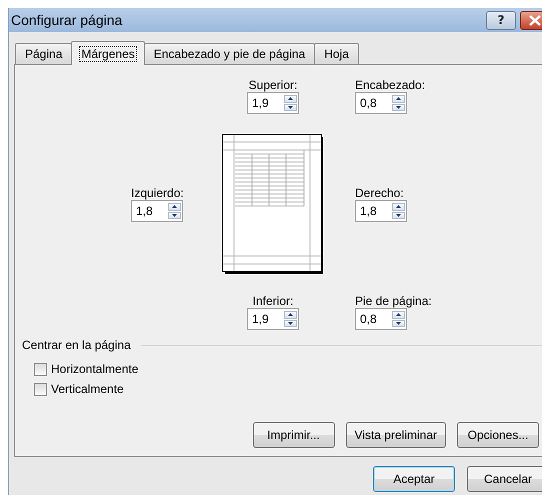 This screenshot has height=495, width=542. I want to click on tab: Hoja, so click(336, 53).